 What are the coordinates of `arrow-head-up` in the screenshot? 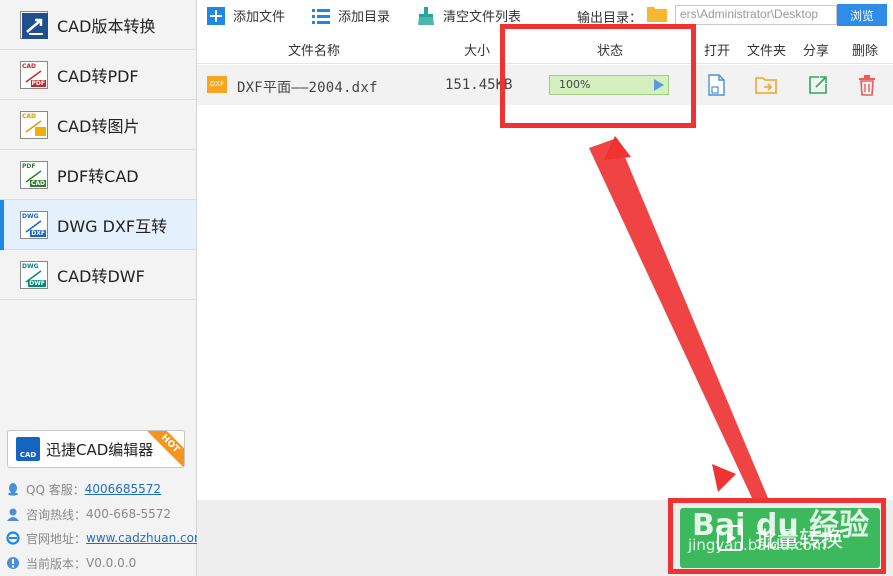 It's located at (617, 148).